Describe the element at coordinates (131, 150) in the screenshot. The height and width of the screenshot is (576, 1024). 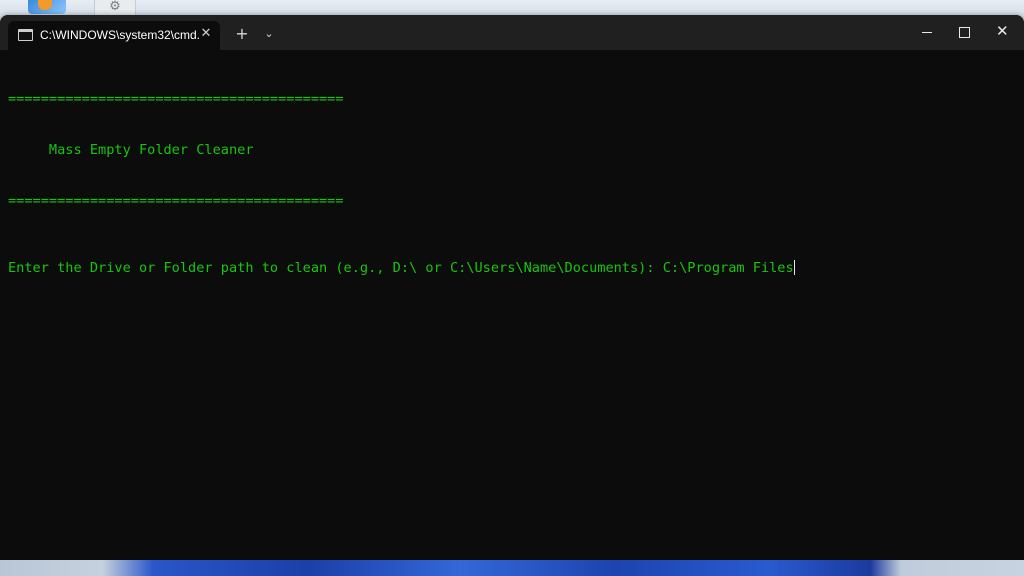
I see `program-heading: Mass Empty Folder Cleaner` at that location.